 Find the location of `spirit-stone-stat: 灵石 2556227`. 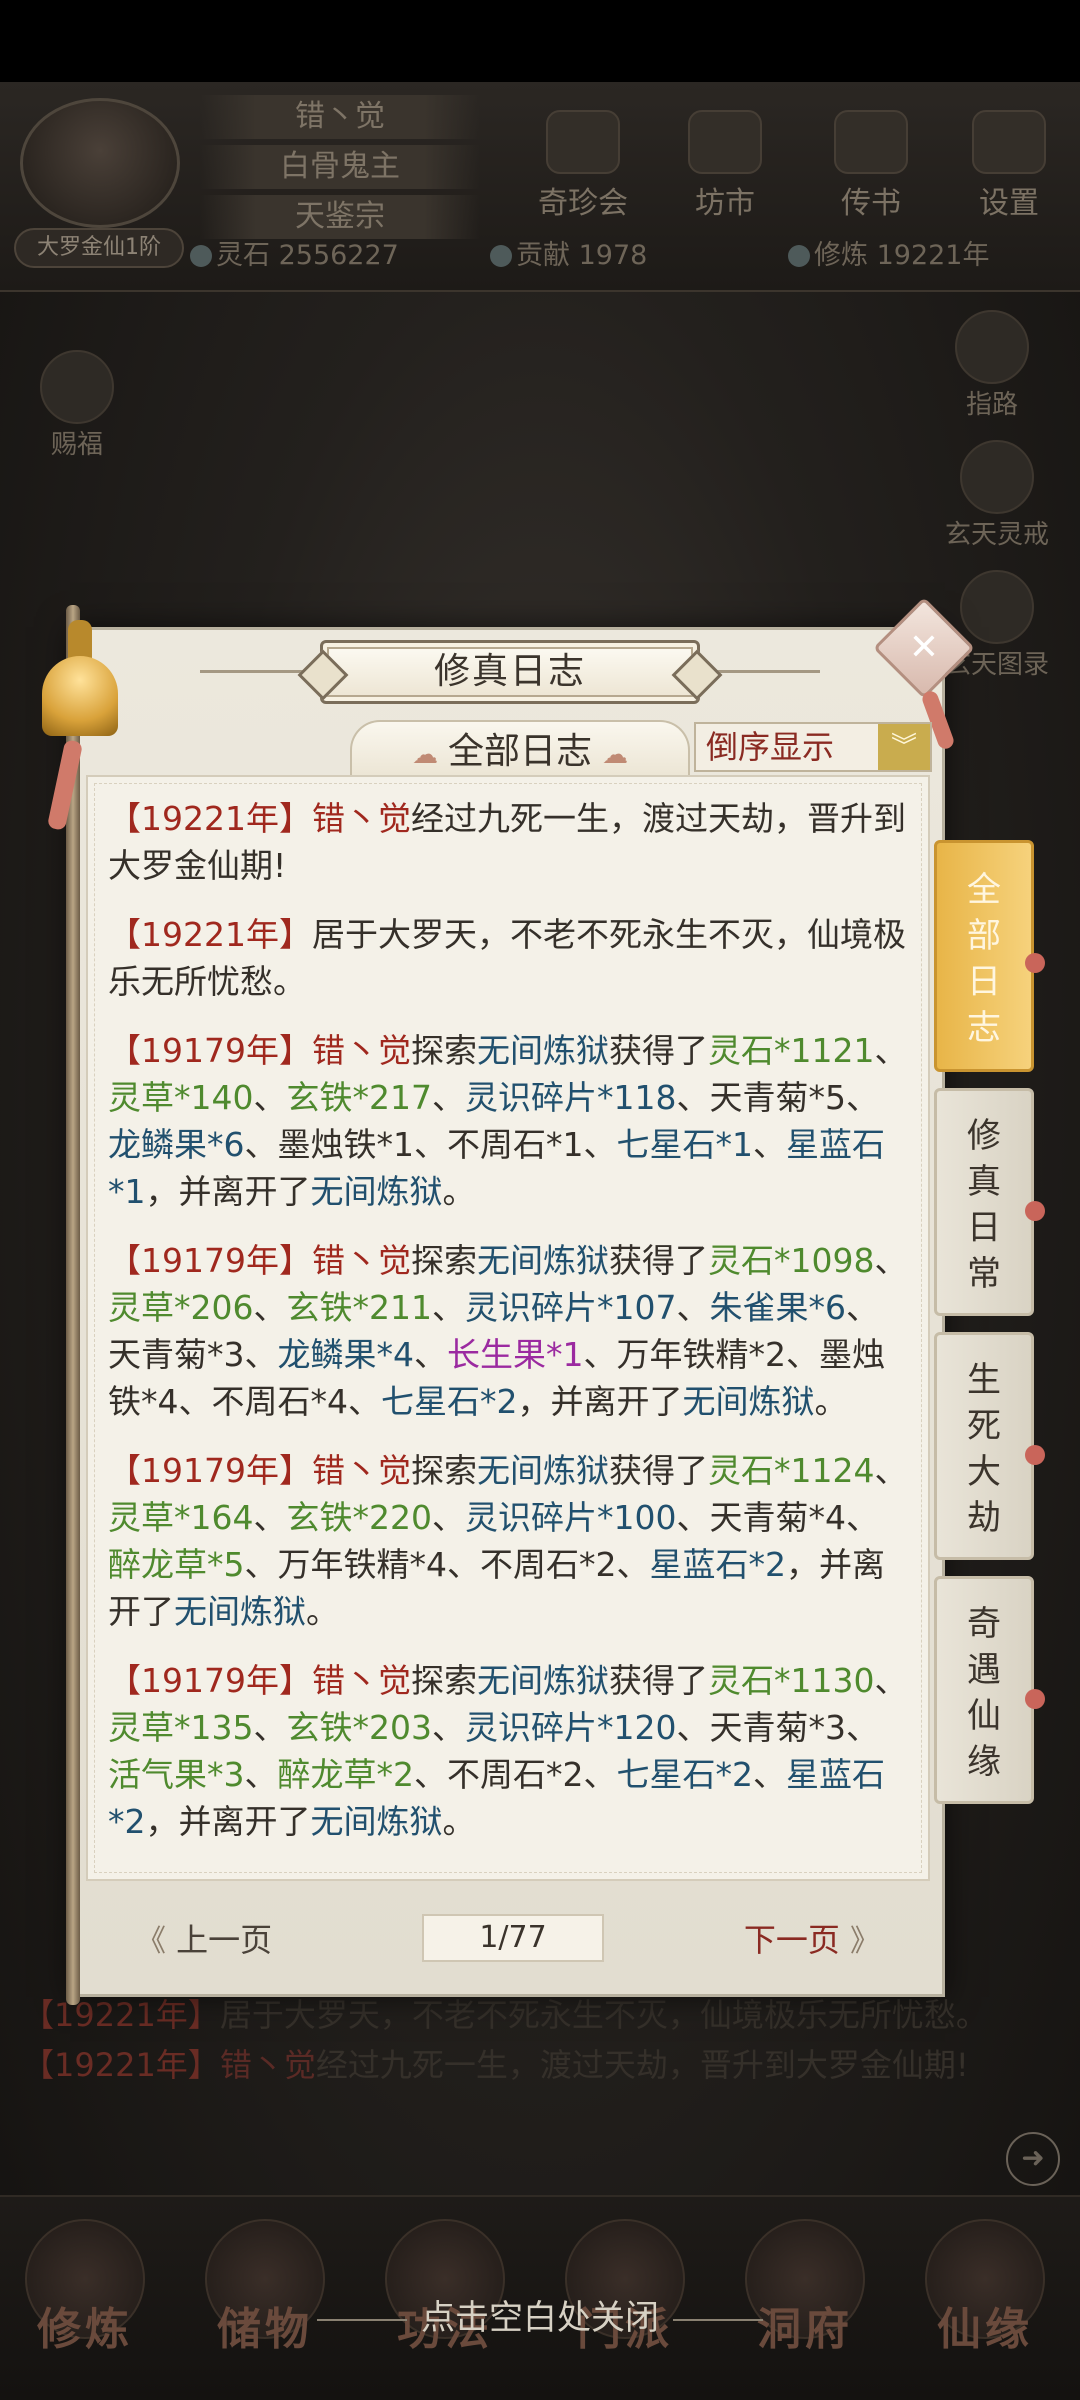

spirit-stone-stat: 灵石 2556227 is located at coordinates (294, 256).